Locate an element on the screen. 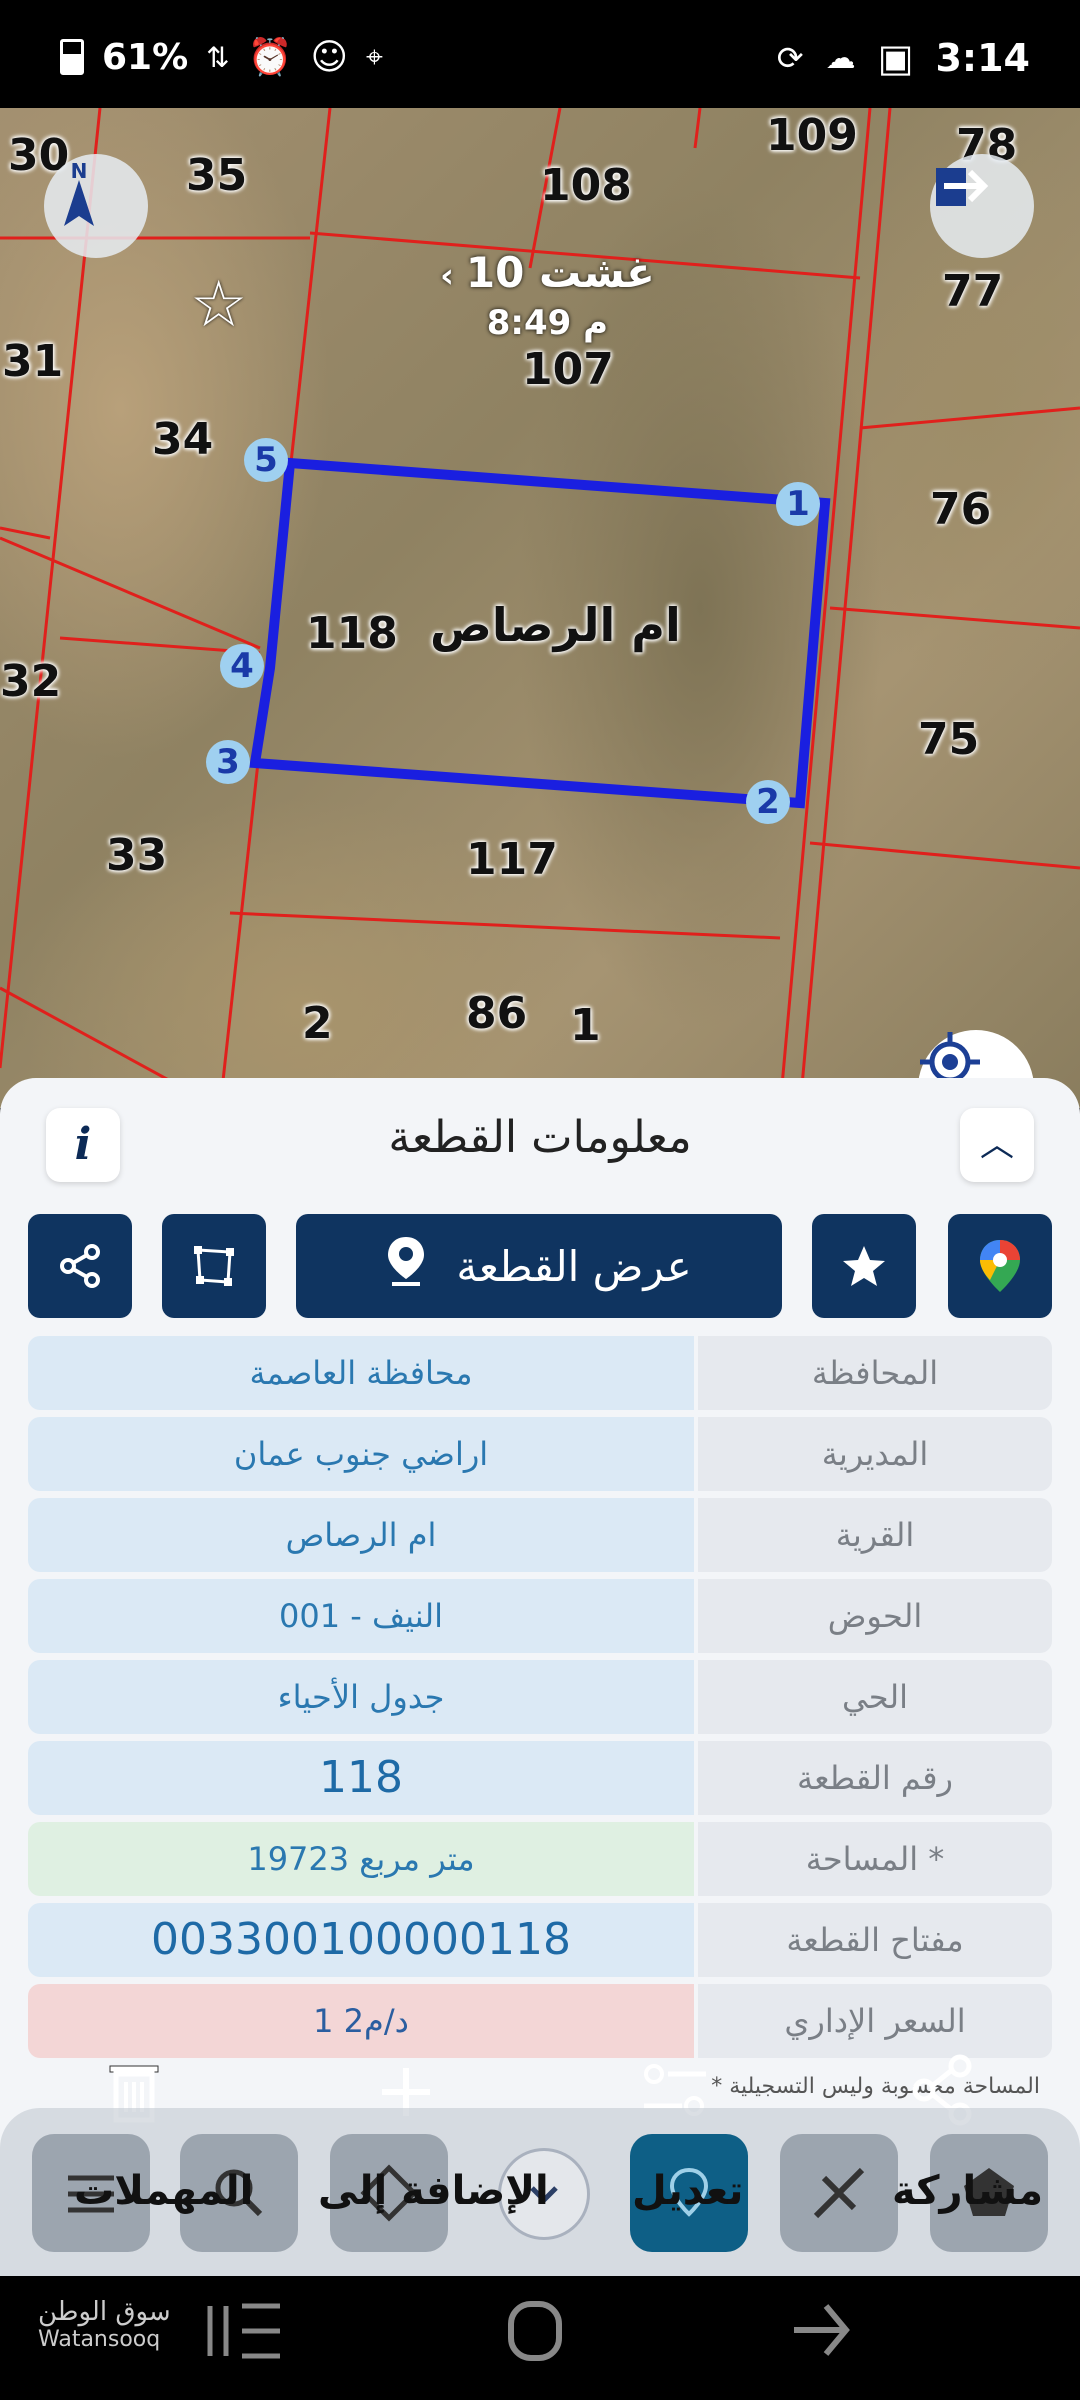  chevron-left-icon: ‹ is located at coordinates (453, 276).